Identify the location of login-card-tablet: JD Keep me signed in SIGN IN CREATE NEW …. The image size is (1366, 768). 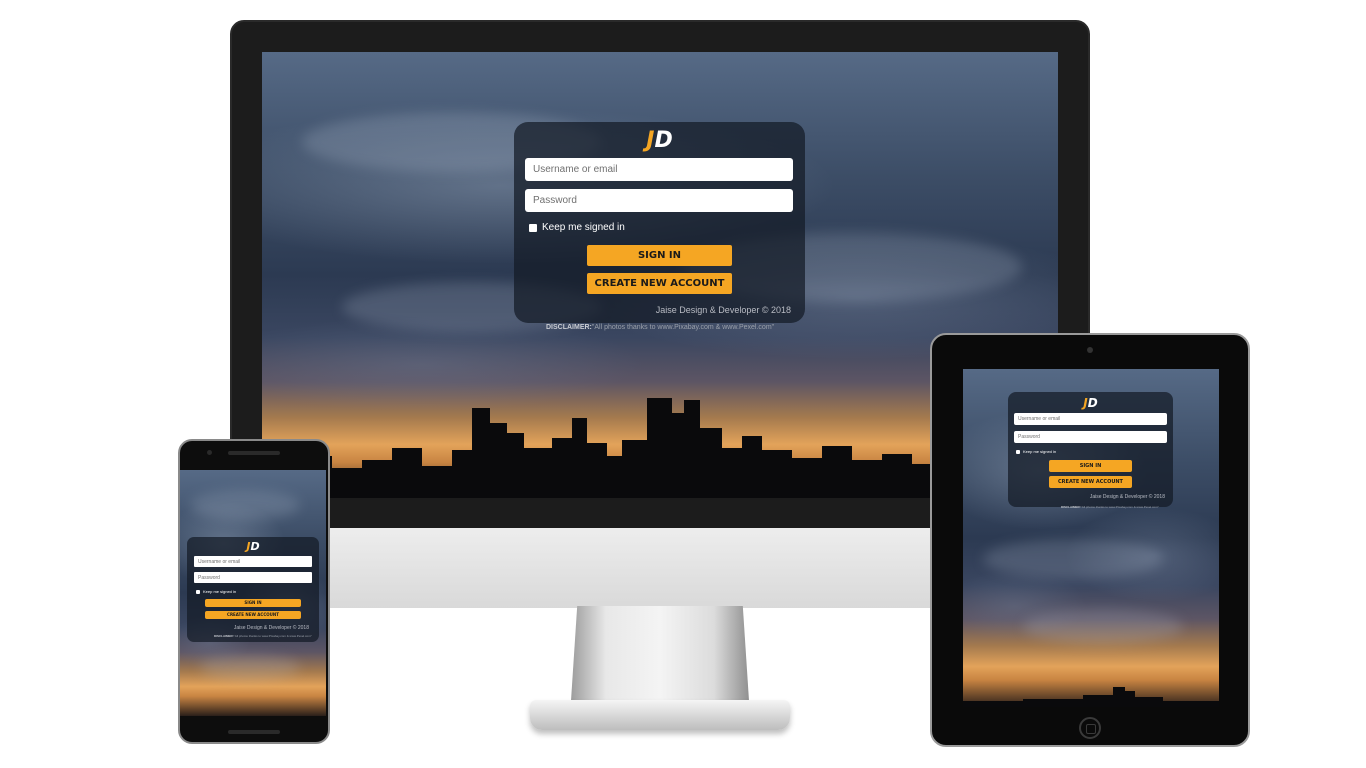
(1090, 449).